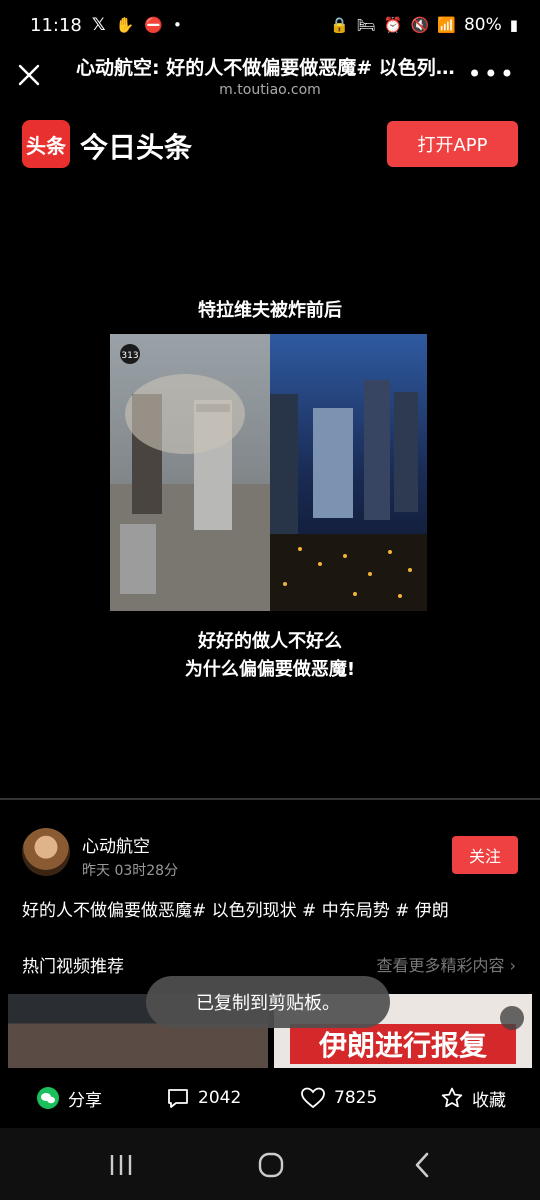 Image resolution: width=540 pixels, height=1200 pixels. Describe the element at coordinates (492, 74) in the screenshot. I see `more-options-icon: •••` at that location.